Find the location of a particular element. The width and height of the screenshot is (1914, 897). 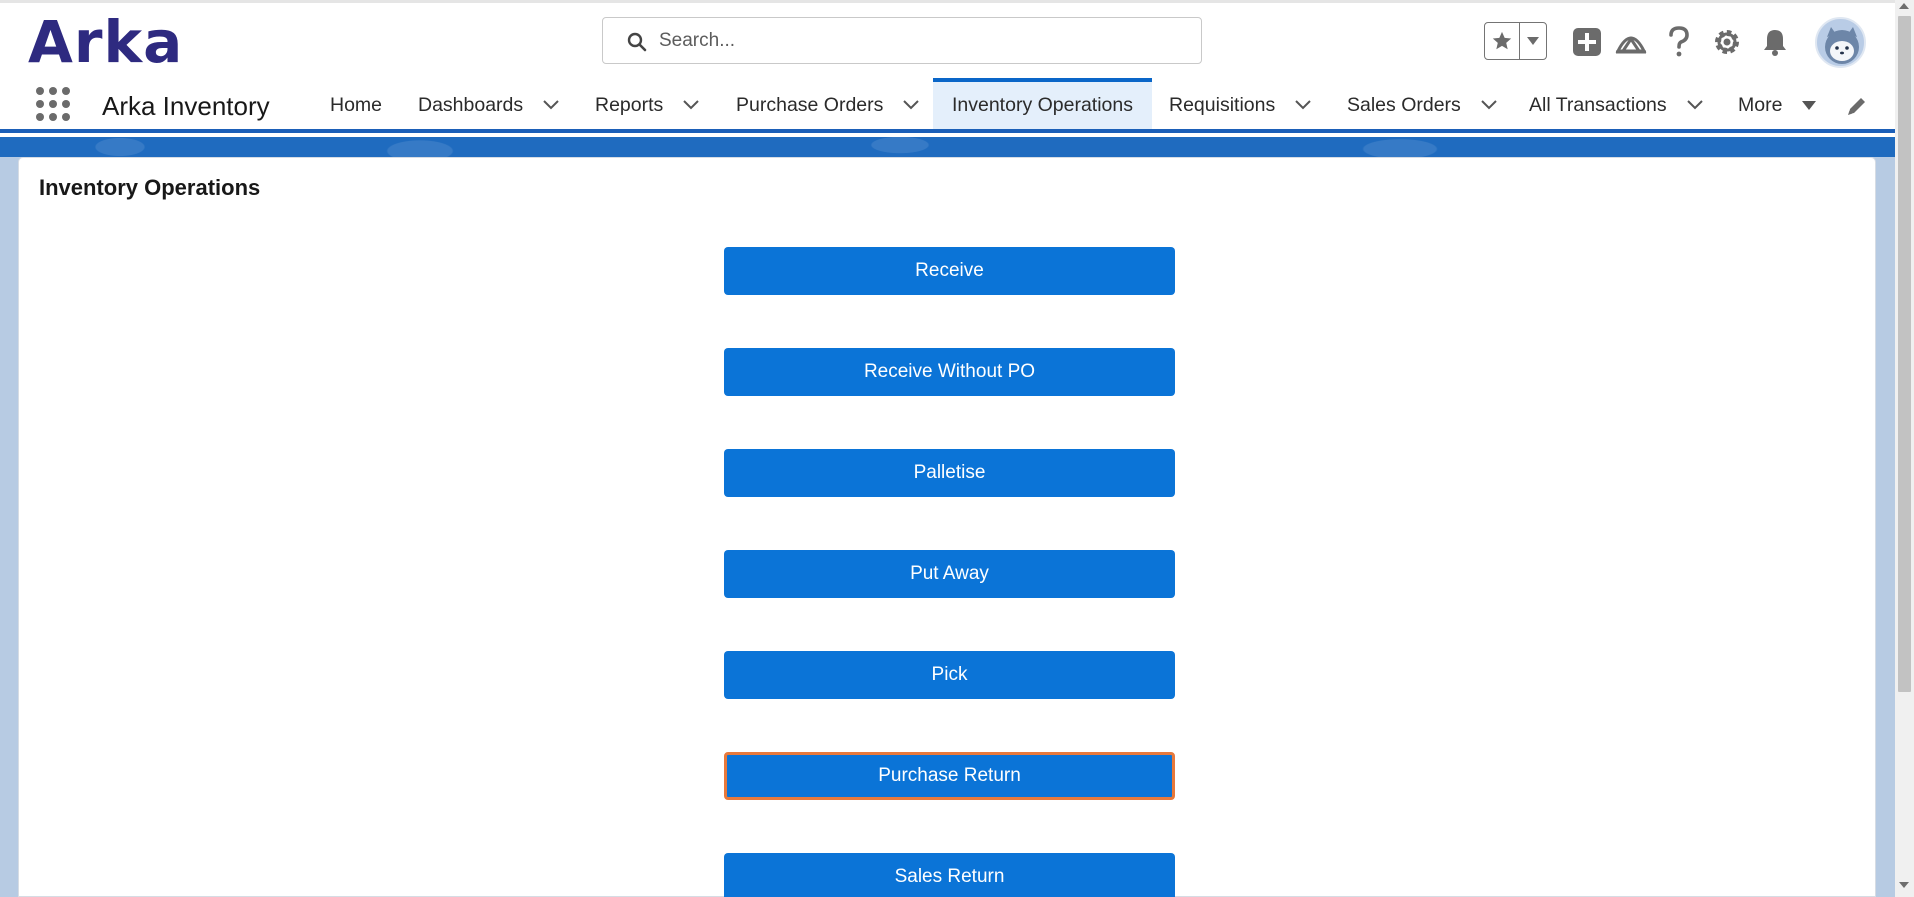

nav-item-label: Purchase Orders is located at coordinates (810, 104).